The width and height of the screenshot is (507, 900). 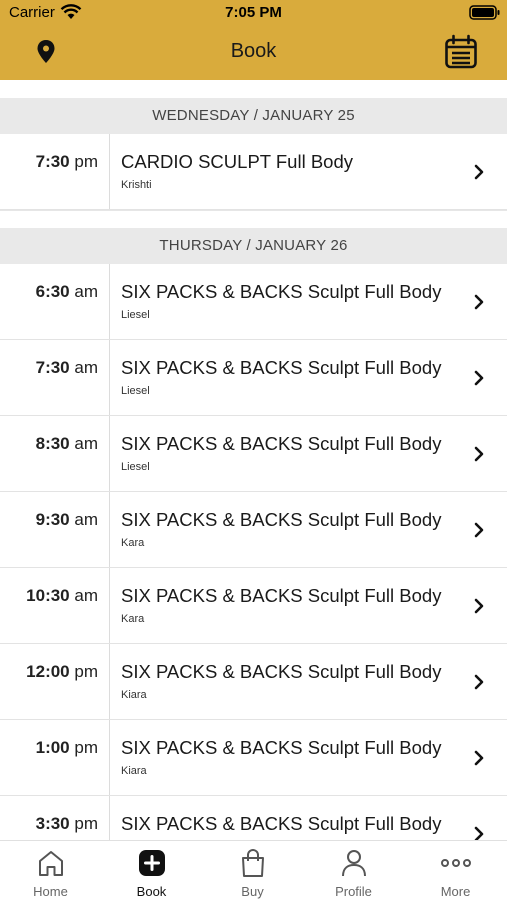 I want to click on status-bar: Carrier 7:05 PM, so click(x=253, y=13).